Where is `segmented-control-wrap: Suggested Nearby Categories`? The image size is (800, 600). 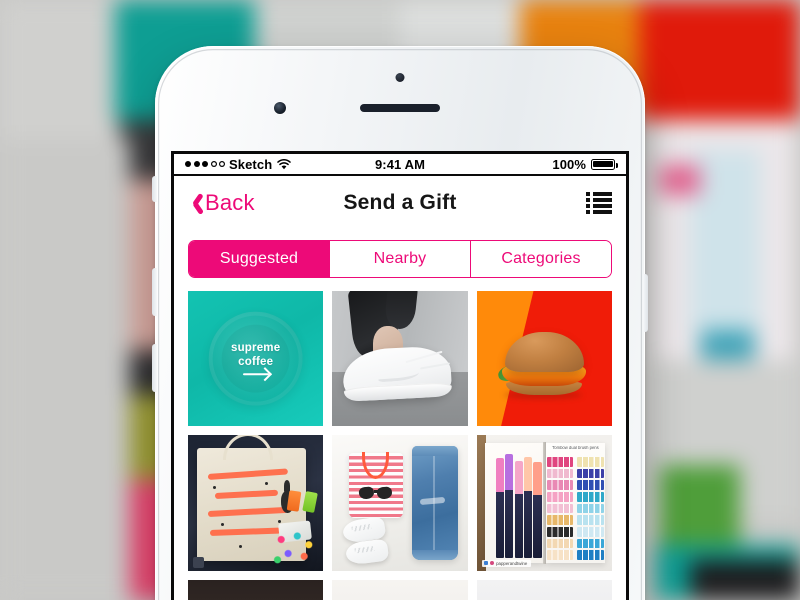
segmented-control-wrap: Suggested Nearby Categories is located at coordinates (400, 260).